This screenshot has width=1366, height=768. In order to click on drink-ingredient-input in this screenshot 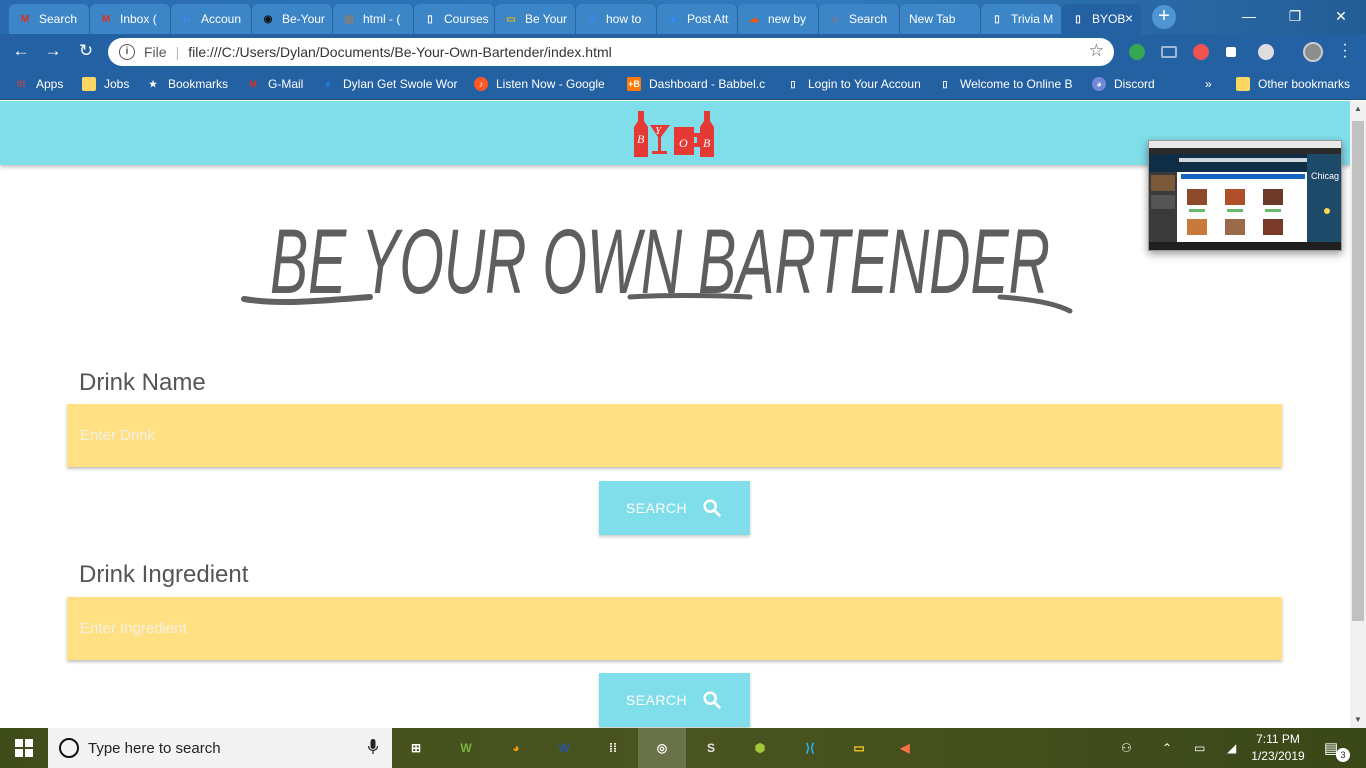, I will do `click(674, 628)`.